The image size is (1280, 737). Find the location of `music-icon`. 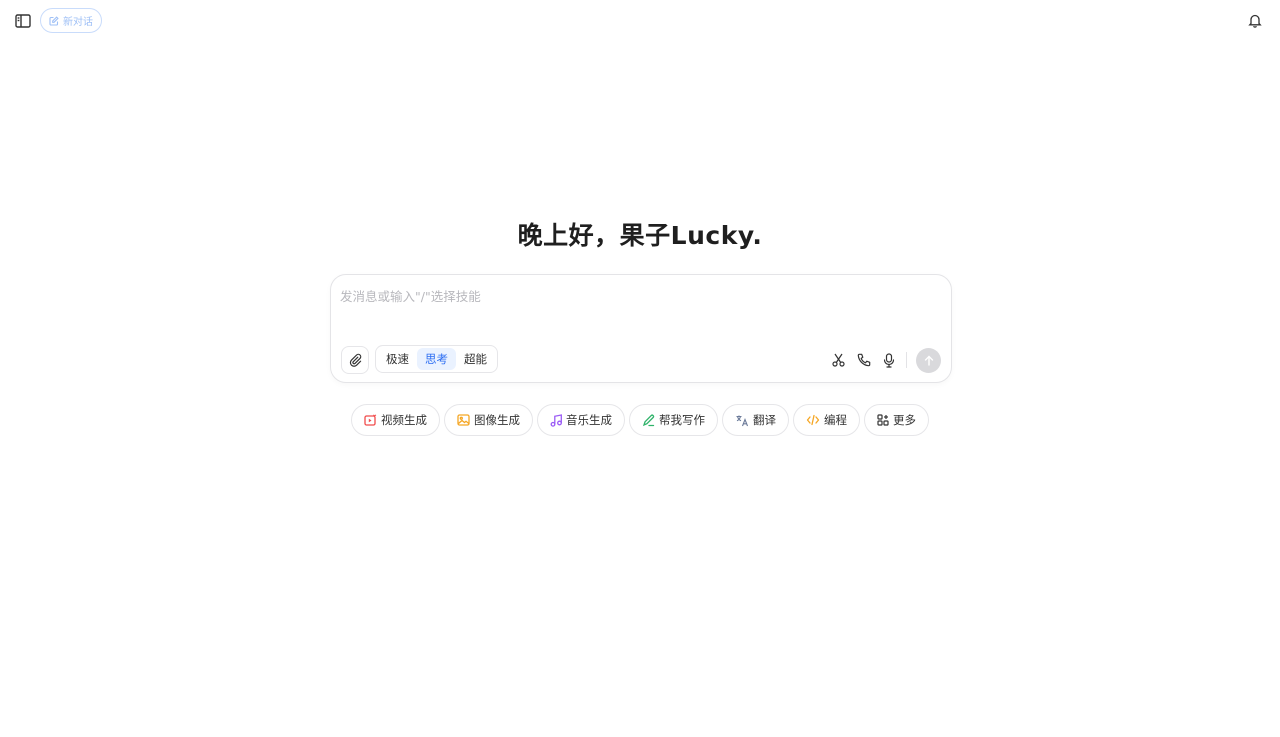

music-icon is located at coordinates (556, 420).